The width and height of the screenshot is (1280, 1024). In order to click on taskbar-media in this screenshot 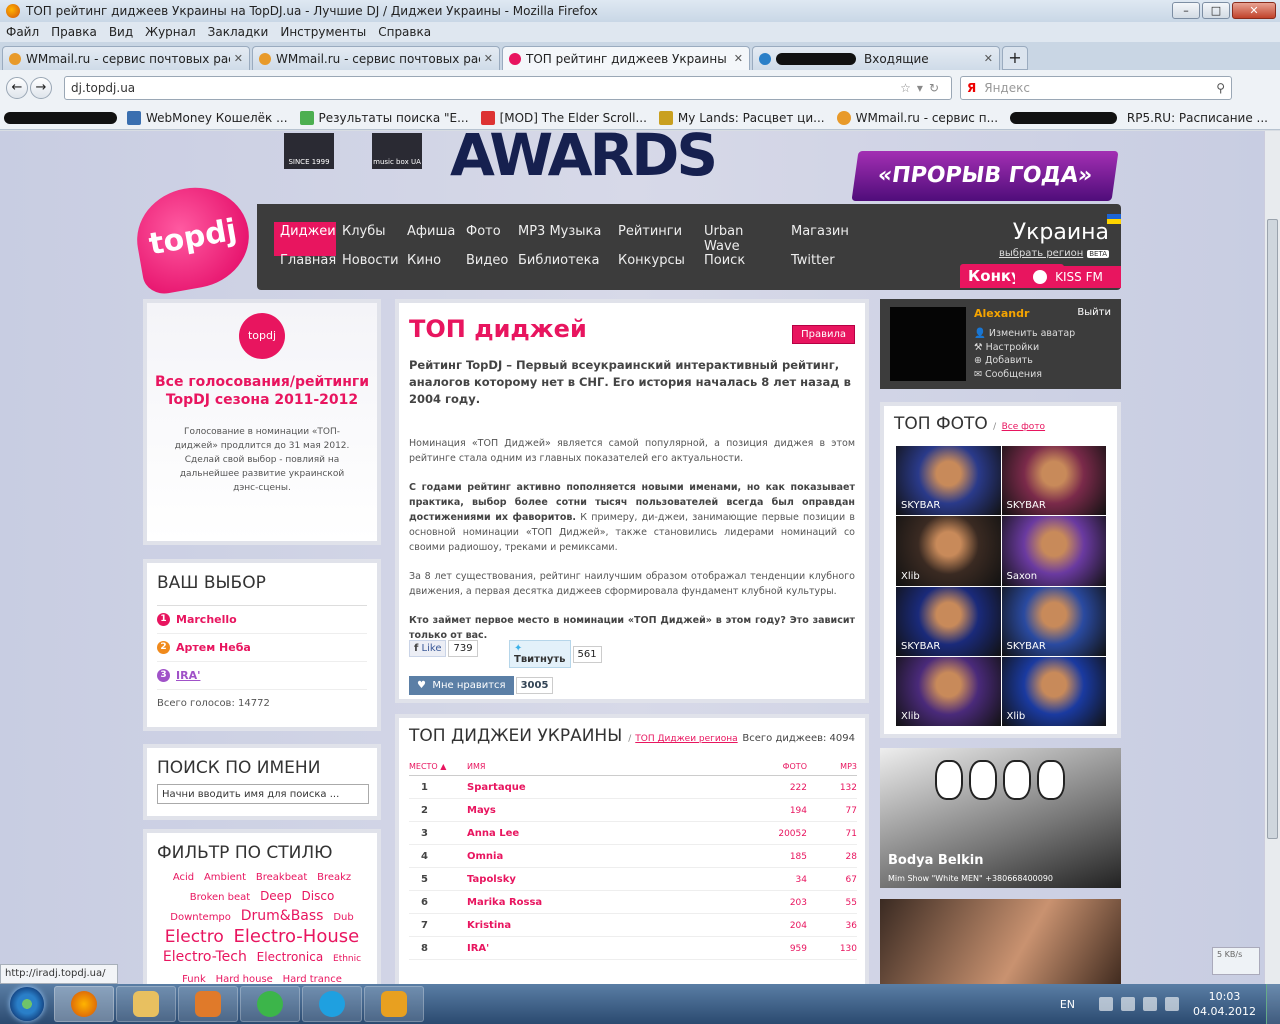, I will do `click(208, 1004)`.